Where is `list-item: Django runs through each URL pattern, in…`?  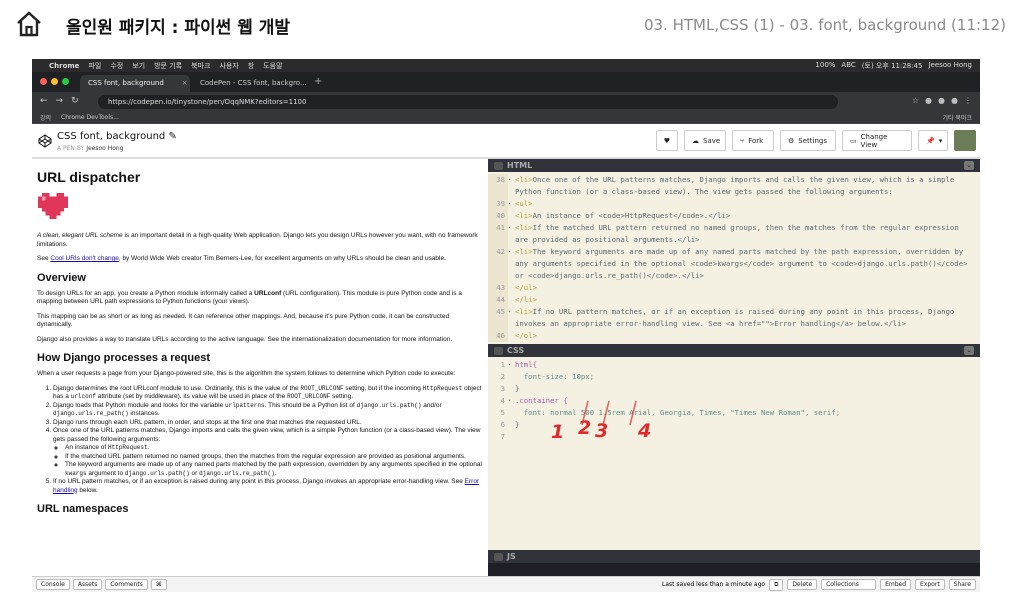 list-item: Django runs through each URL pattern, in… is located at coordinates (268, 423).